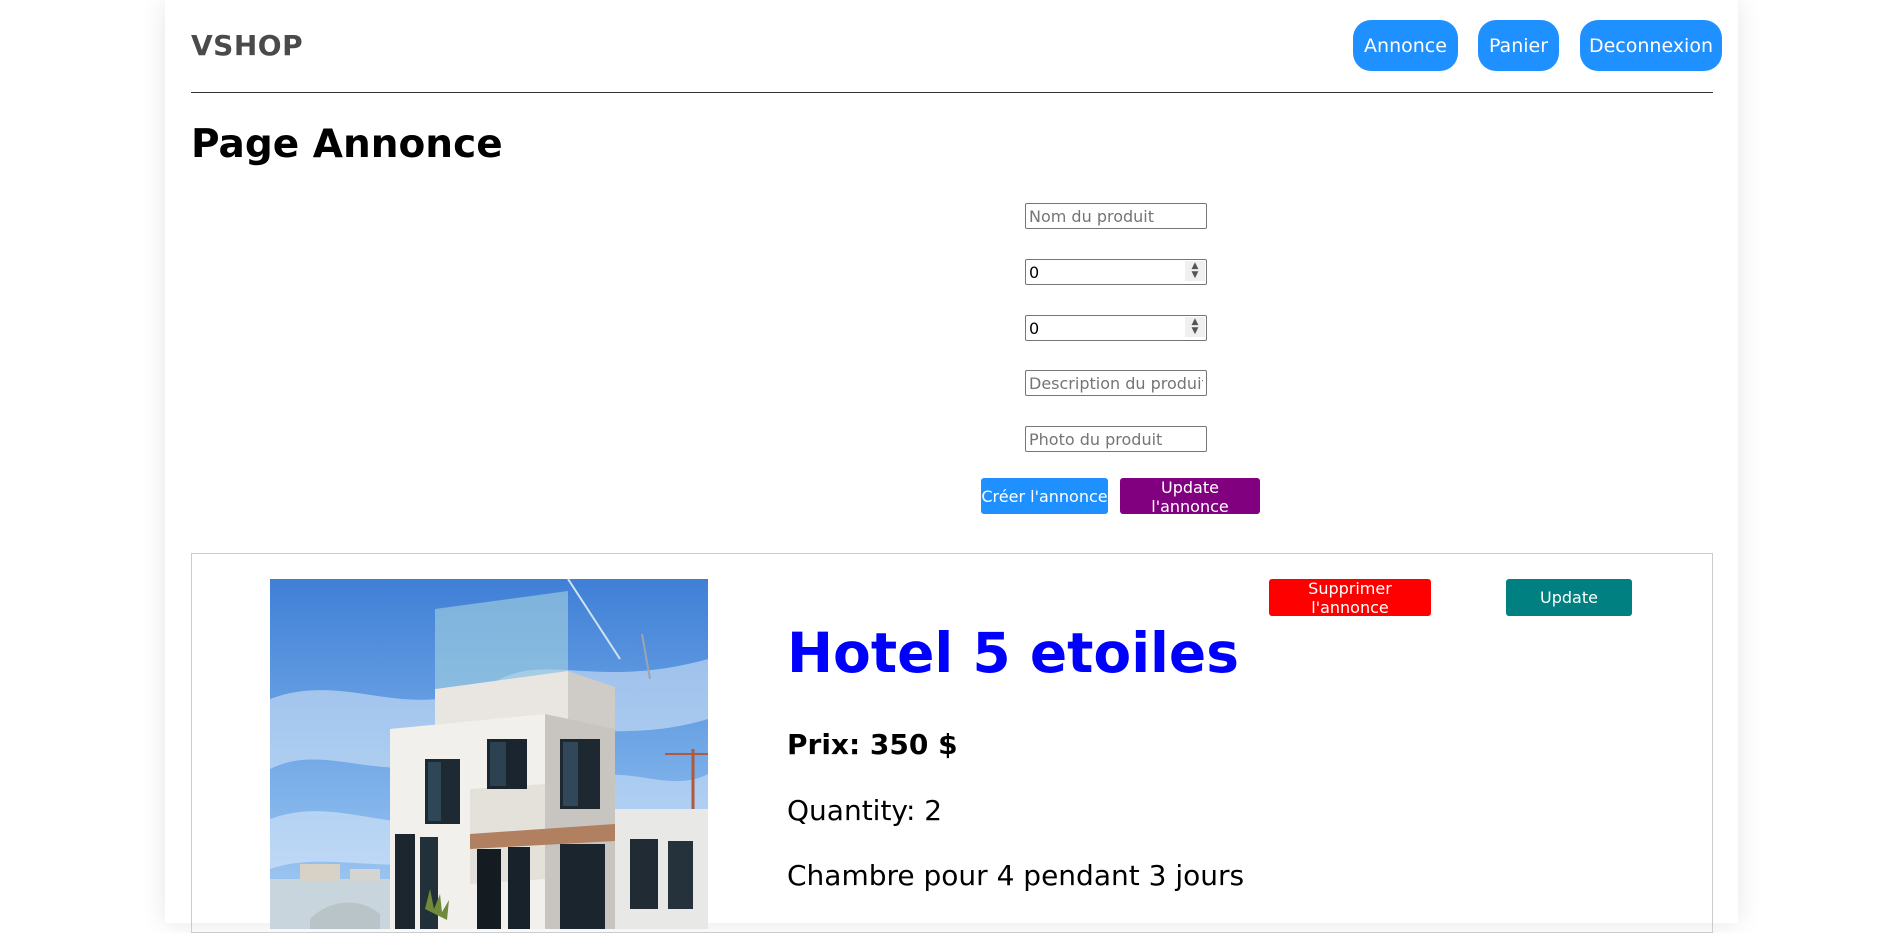 The height and width of the screenshot is (933, 1898). I want to click on price-input, so click(1116, 272).